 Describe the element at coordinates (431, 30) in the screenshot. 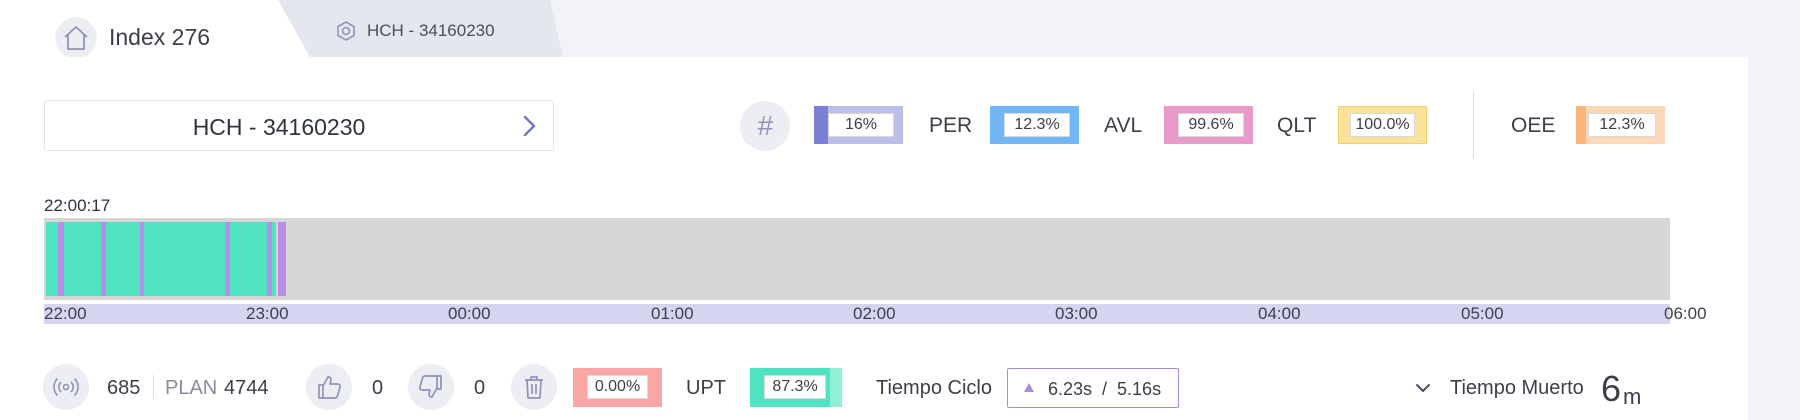

I see `tab-machine-label: HCH - 34160230` at that location.